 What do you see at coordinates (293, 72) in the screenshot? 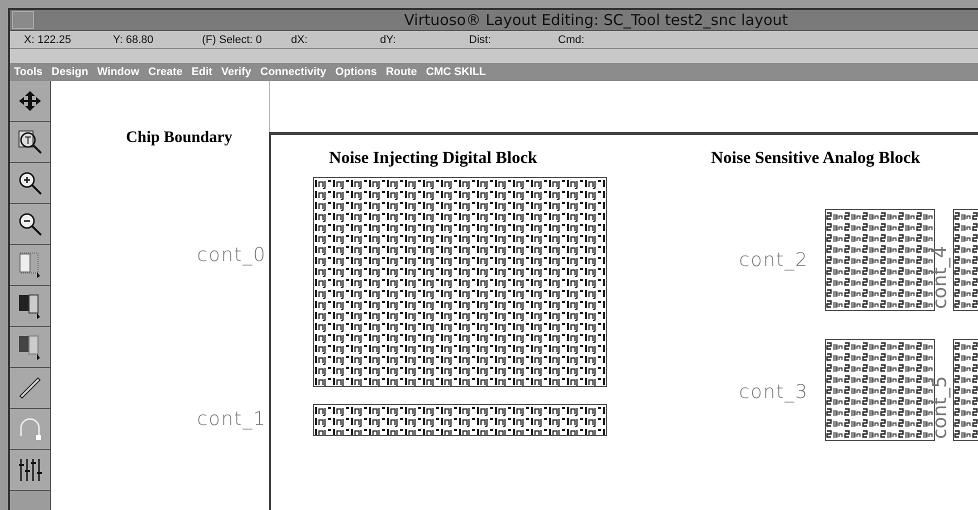
I see `menu-item: Connectivity` at bounding box center [293, 72].